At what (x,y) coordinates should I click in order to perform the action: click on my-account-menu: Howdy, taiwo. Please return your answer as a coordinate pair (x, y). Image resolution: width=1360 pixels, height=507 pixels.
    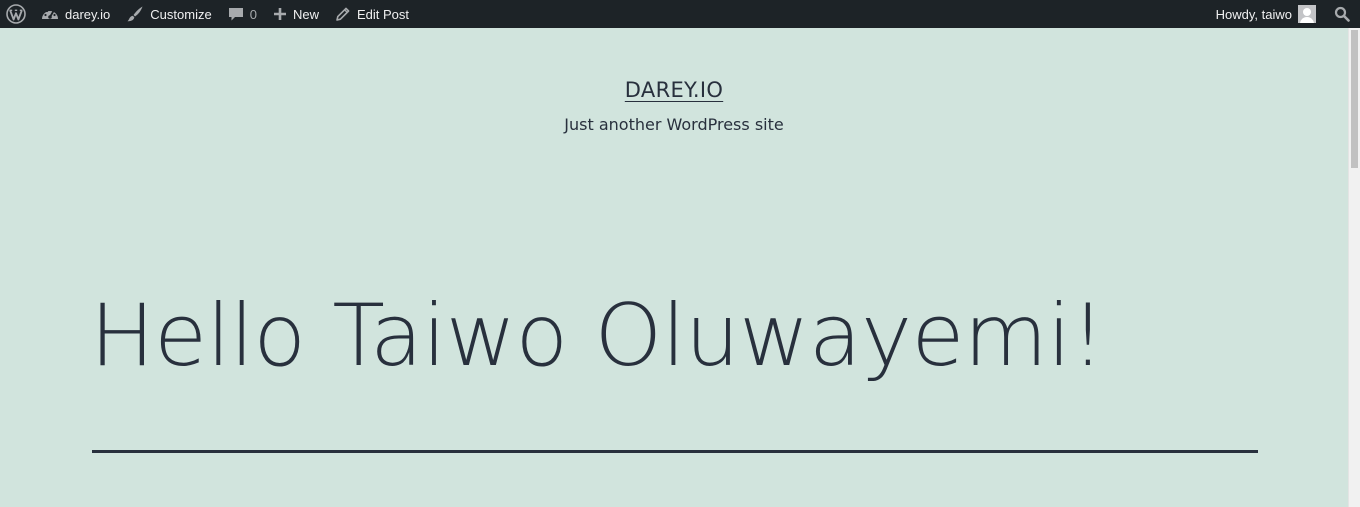
    Looking at the image, I should click on (1264, 14).